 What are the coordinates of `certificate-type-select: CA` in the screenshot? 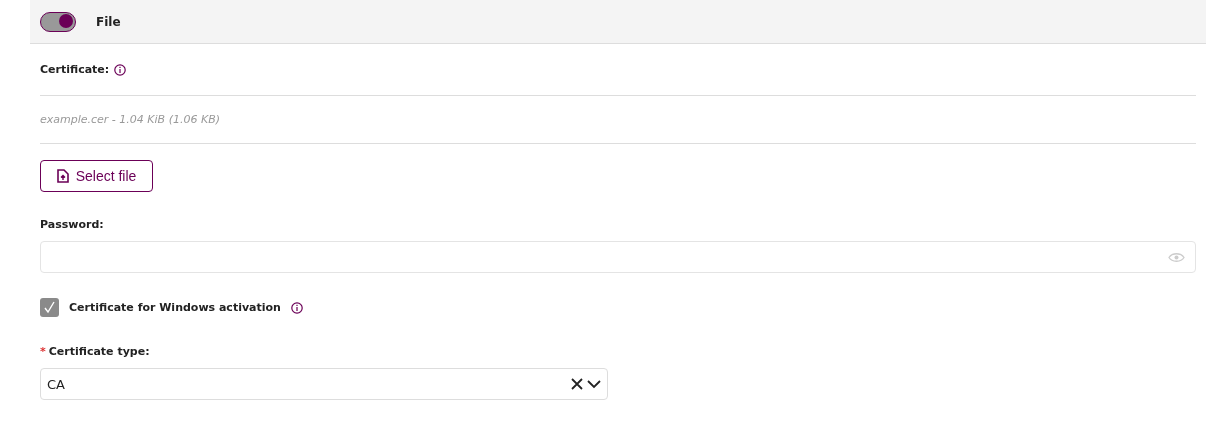 It's located at (324, 384).